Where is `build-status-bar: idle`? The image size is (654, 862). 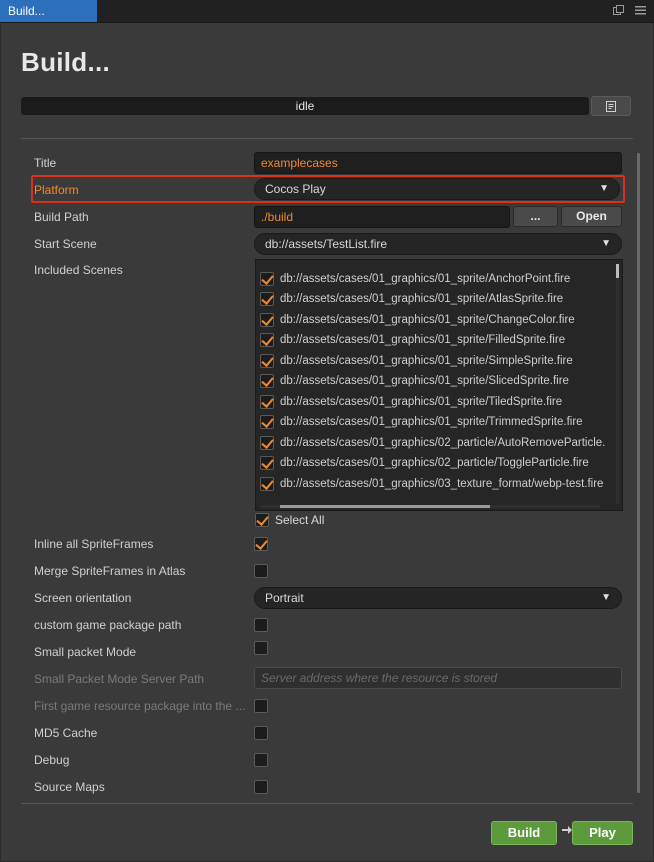
build-status-bar: idle is located at coordinates (305, 106).